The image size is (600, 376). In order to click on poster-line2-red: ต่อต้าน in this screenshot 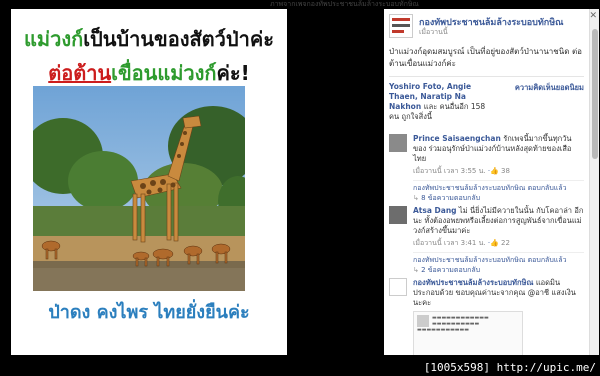, I will do `click(80, 73)`.